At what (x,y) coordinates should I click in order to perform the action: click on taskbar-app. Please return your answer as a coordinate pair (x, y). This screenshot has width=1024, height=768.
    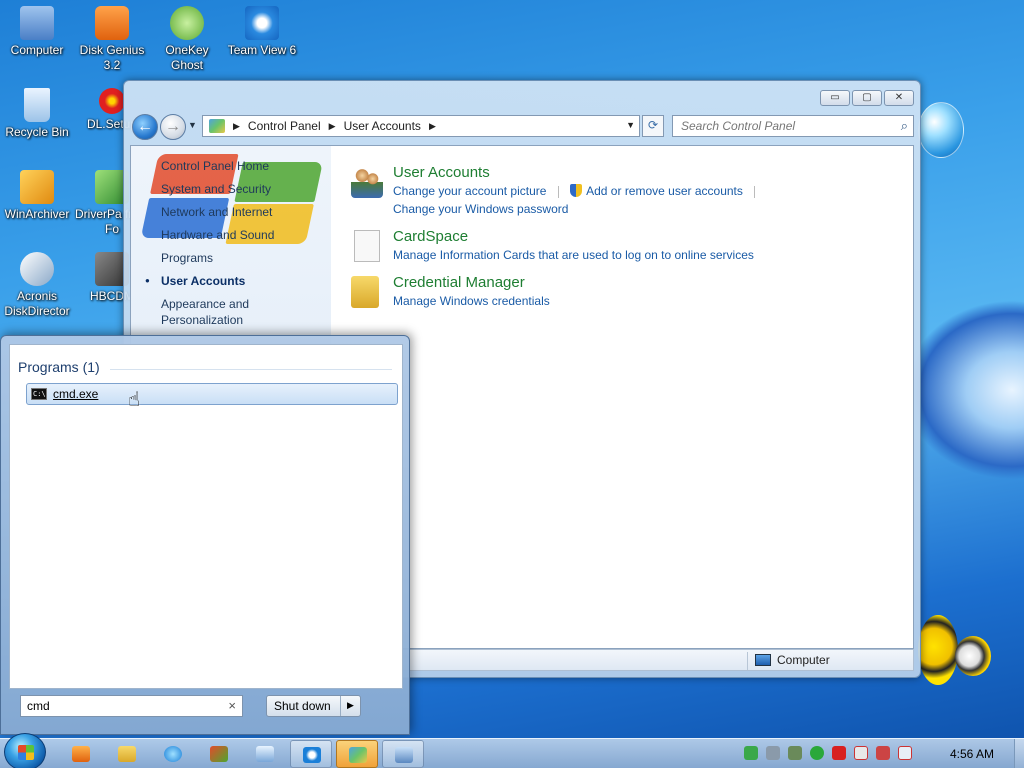
    Looking at the image, I should click on (265, 754).